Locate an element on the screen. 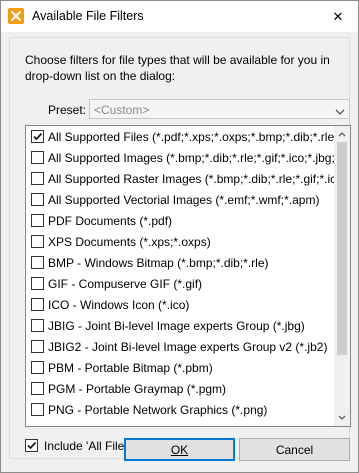 This screenshot has height=473, width=359. filter-label: BMP - Windows Bitmap (*.bmp;*.dib;*.rle) is located at coordinates (158, 263).